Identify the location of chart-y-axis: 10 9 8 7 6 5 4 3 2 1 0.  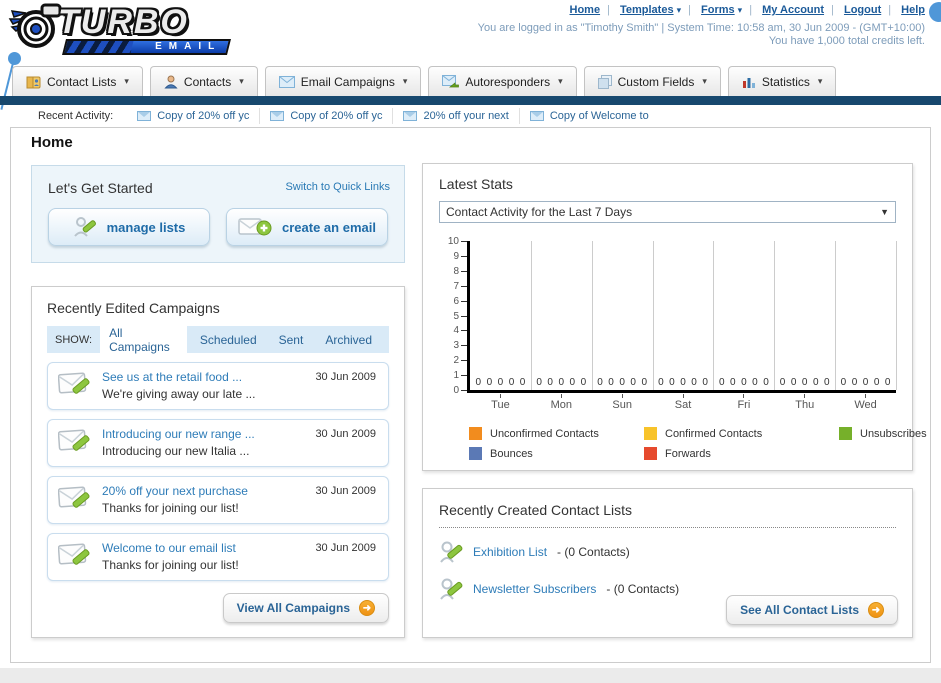
(453, 316).